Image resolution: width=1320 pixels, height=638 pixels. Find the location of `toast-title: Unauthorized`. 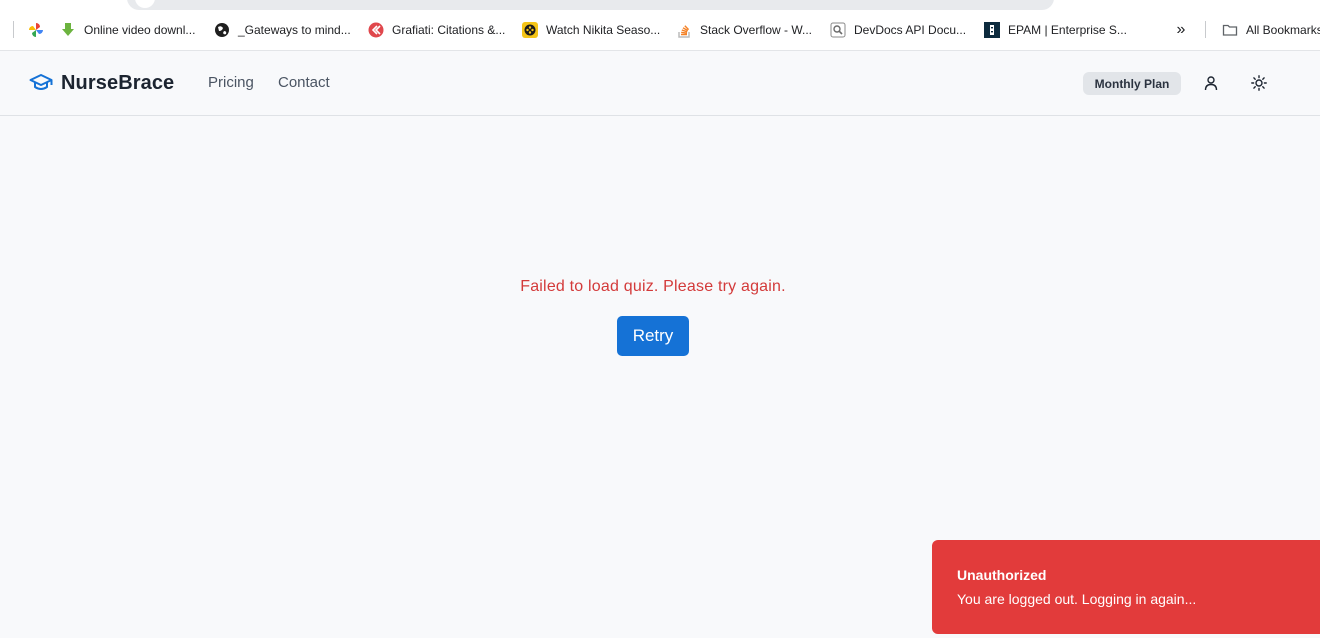

toast-title: Unauthorized is located at coordinates (1002, 575).